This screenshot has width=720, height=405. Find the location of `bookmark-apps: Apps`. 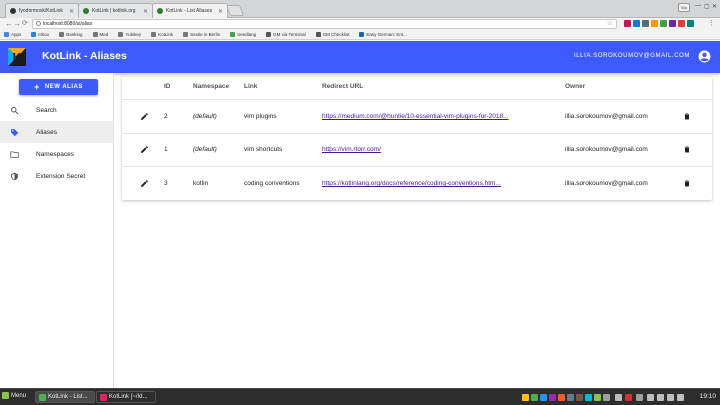

bookmark-apps: Apps is located at coordinates (12, 34).